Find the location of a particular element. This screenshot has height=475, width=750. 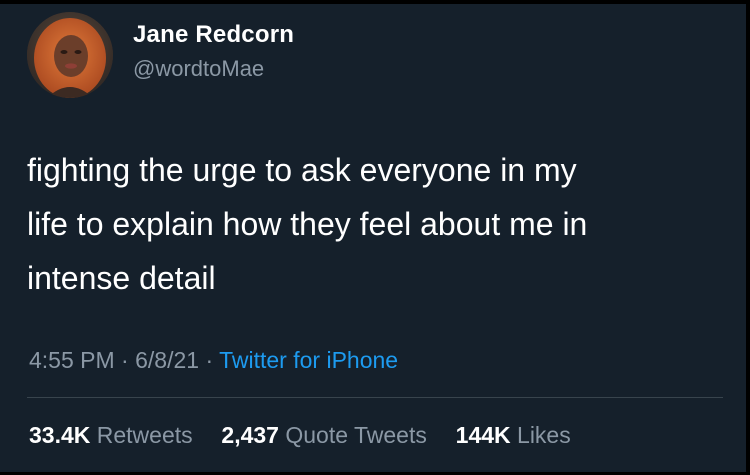

retweets-label: Retweets is located at coordinates (144, 435).